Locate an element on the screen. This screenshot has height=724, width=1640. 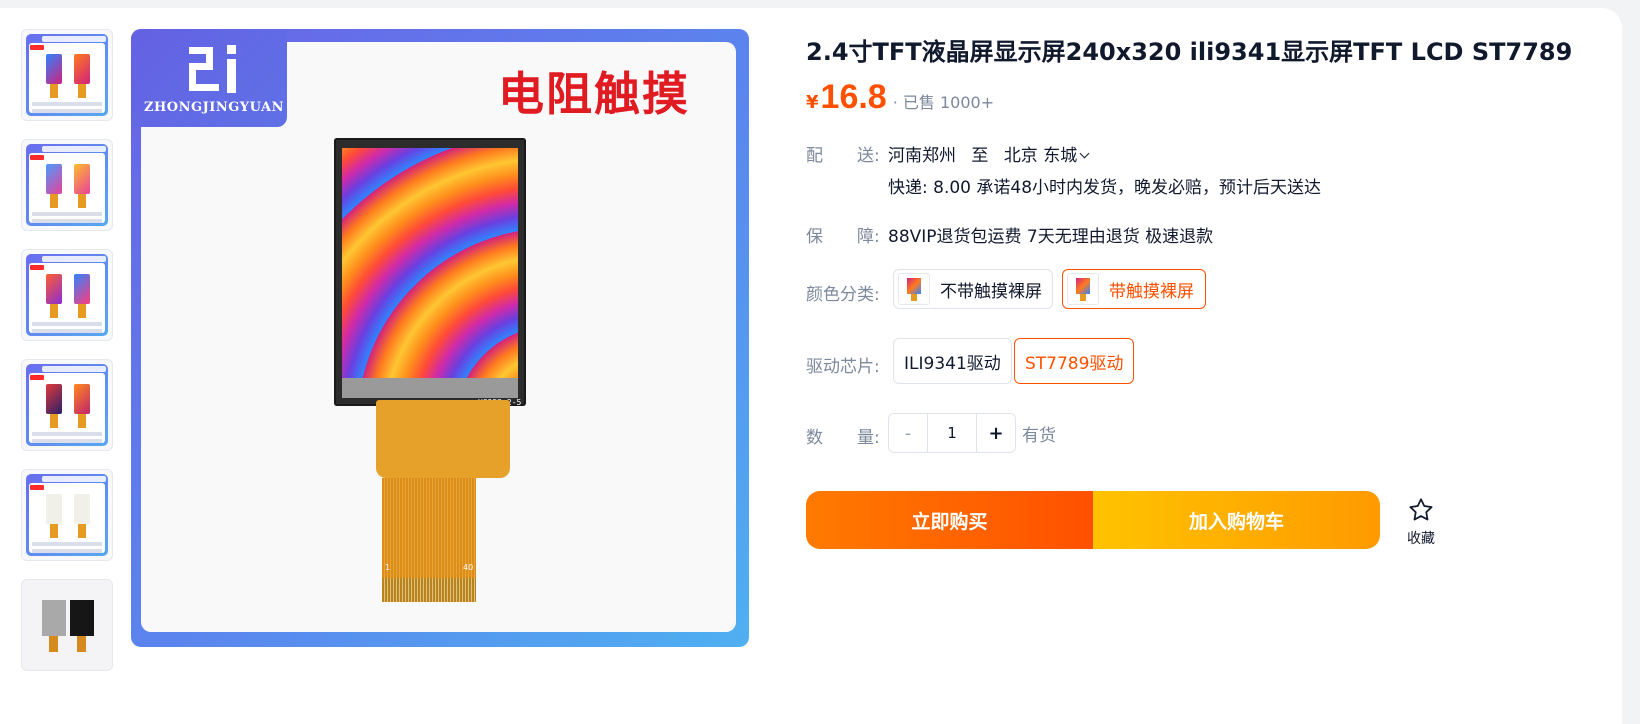
purchase-buttons: 立即购买 加入购物车 is located at coordinates (1093, 520).